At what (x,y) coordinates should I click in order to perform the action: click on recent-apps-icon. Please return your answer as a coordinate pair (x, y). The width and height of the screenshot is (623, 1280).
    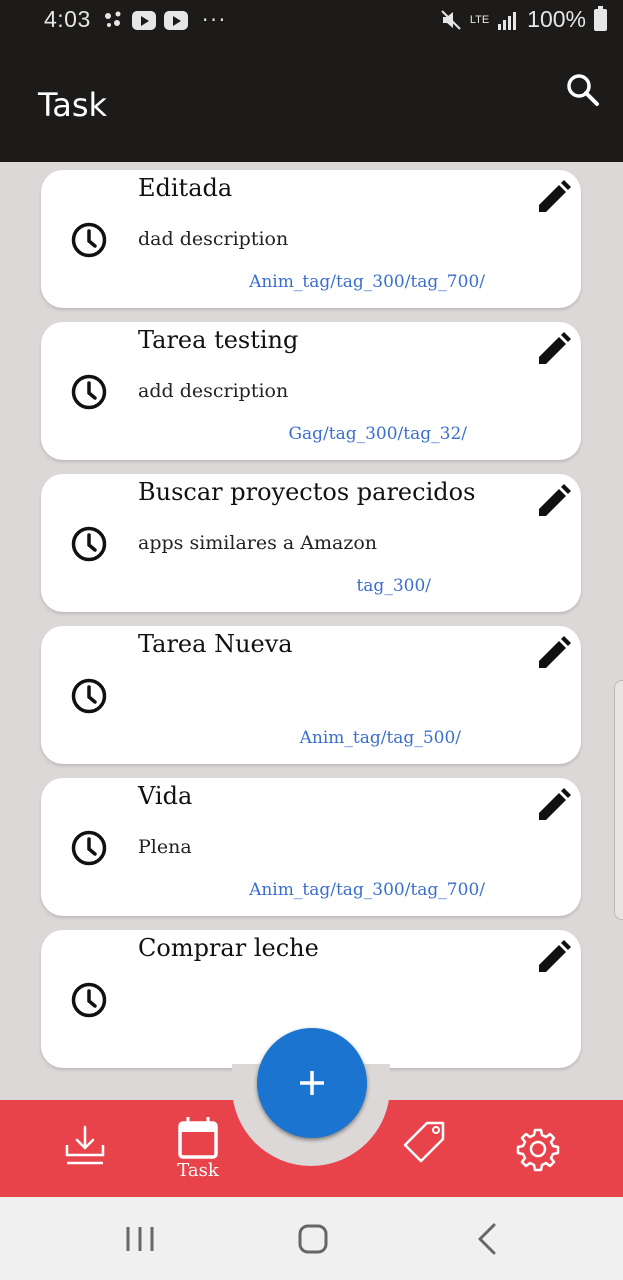
    Looking at the image, I should click on (140, 1239).